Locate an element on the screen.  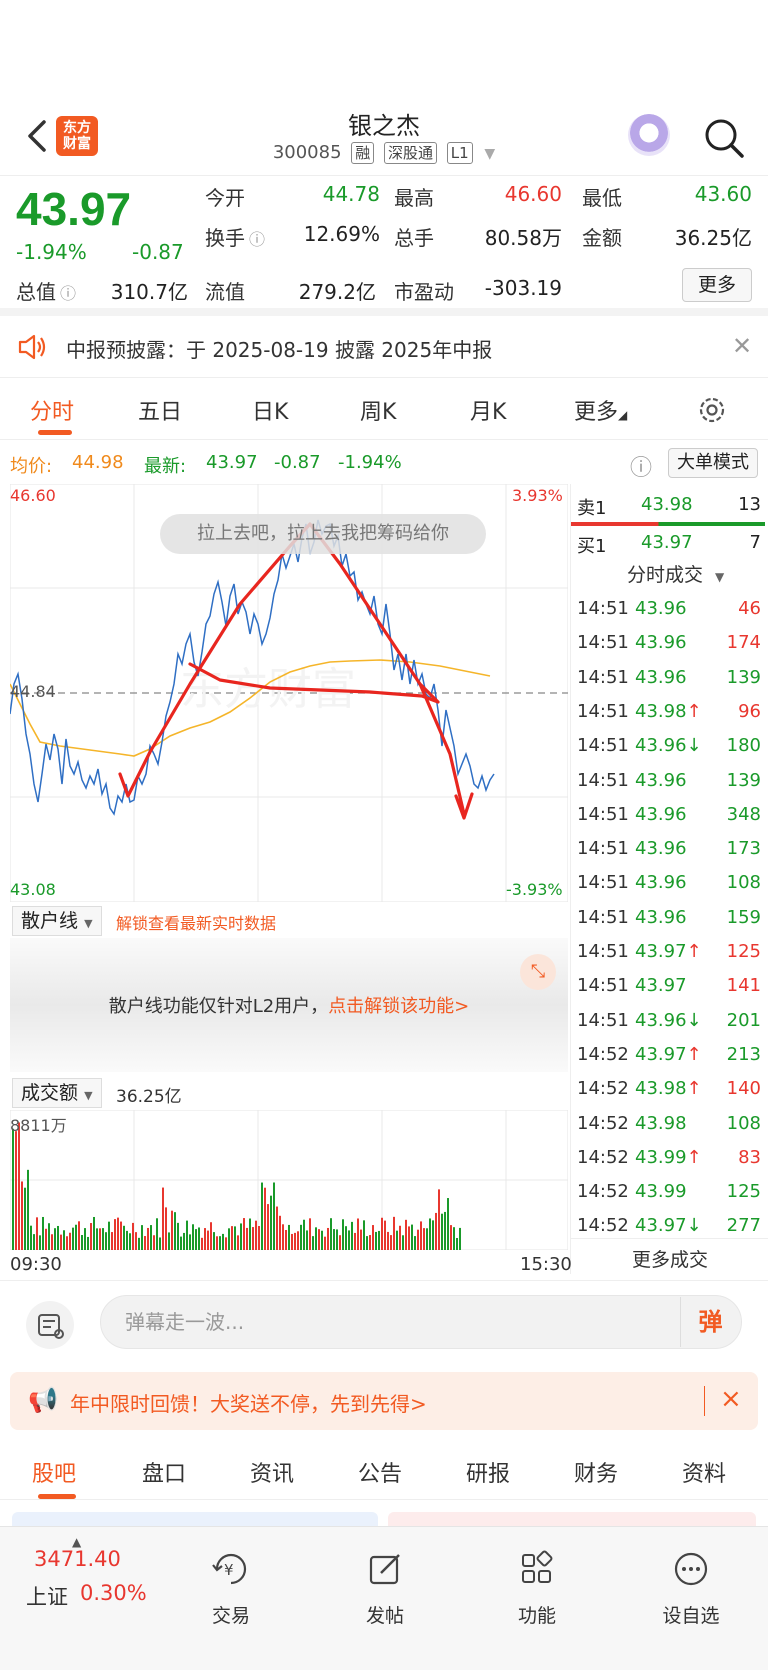
card-right is located at coordinates (572, 1519).